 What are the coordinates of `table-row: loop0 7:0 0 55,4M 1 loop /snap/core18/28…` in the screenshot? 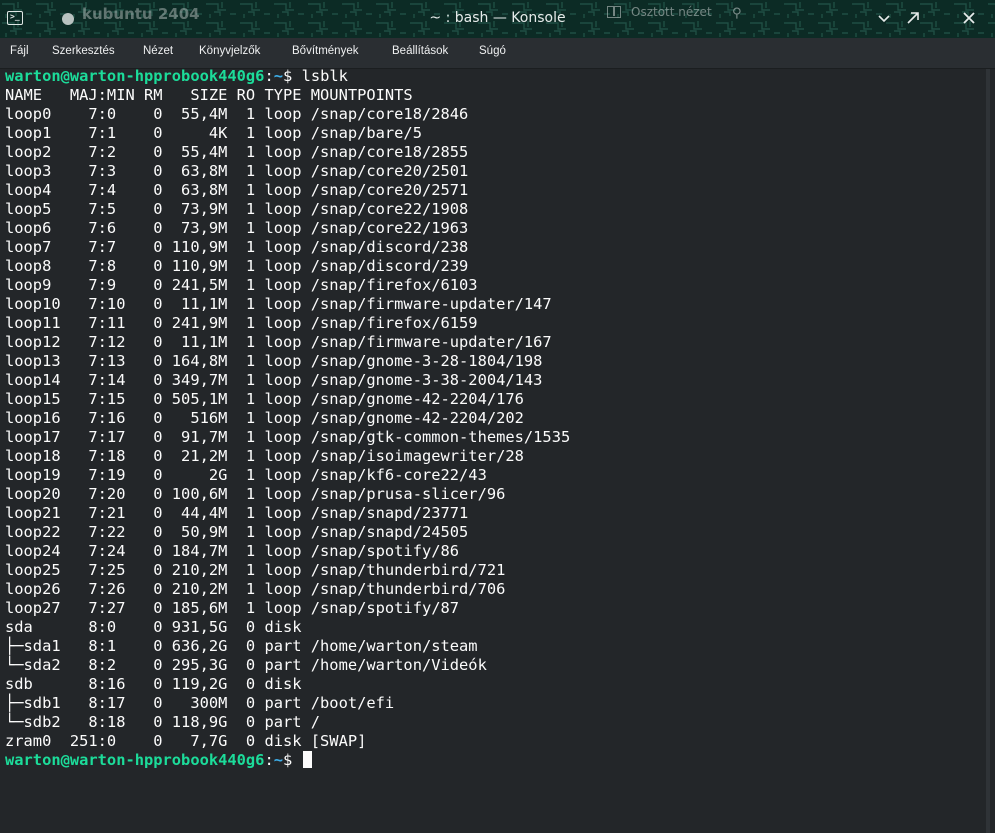 It's located at (237, 114).